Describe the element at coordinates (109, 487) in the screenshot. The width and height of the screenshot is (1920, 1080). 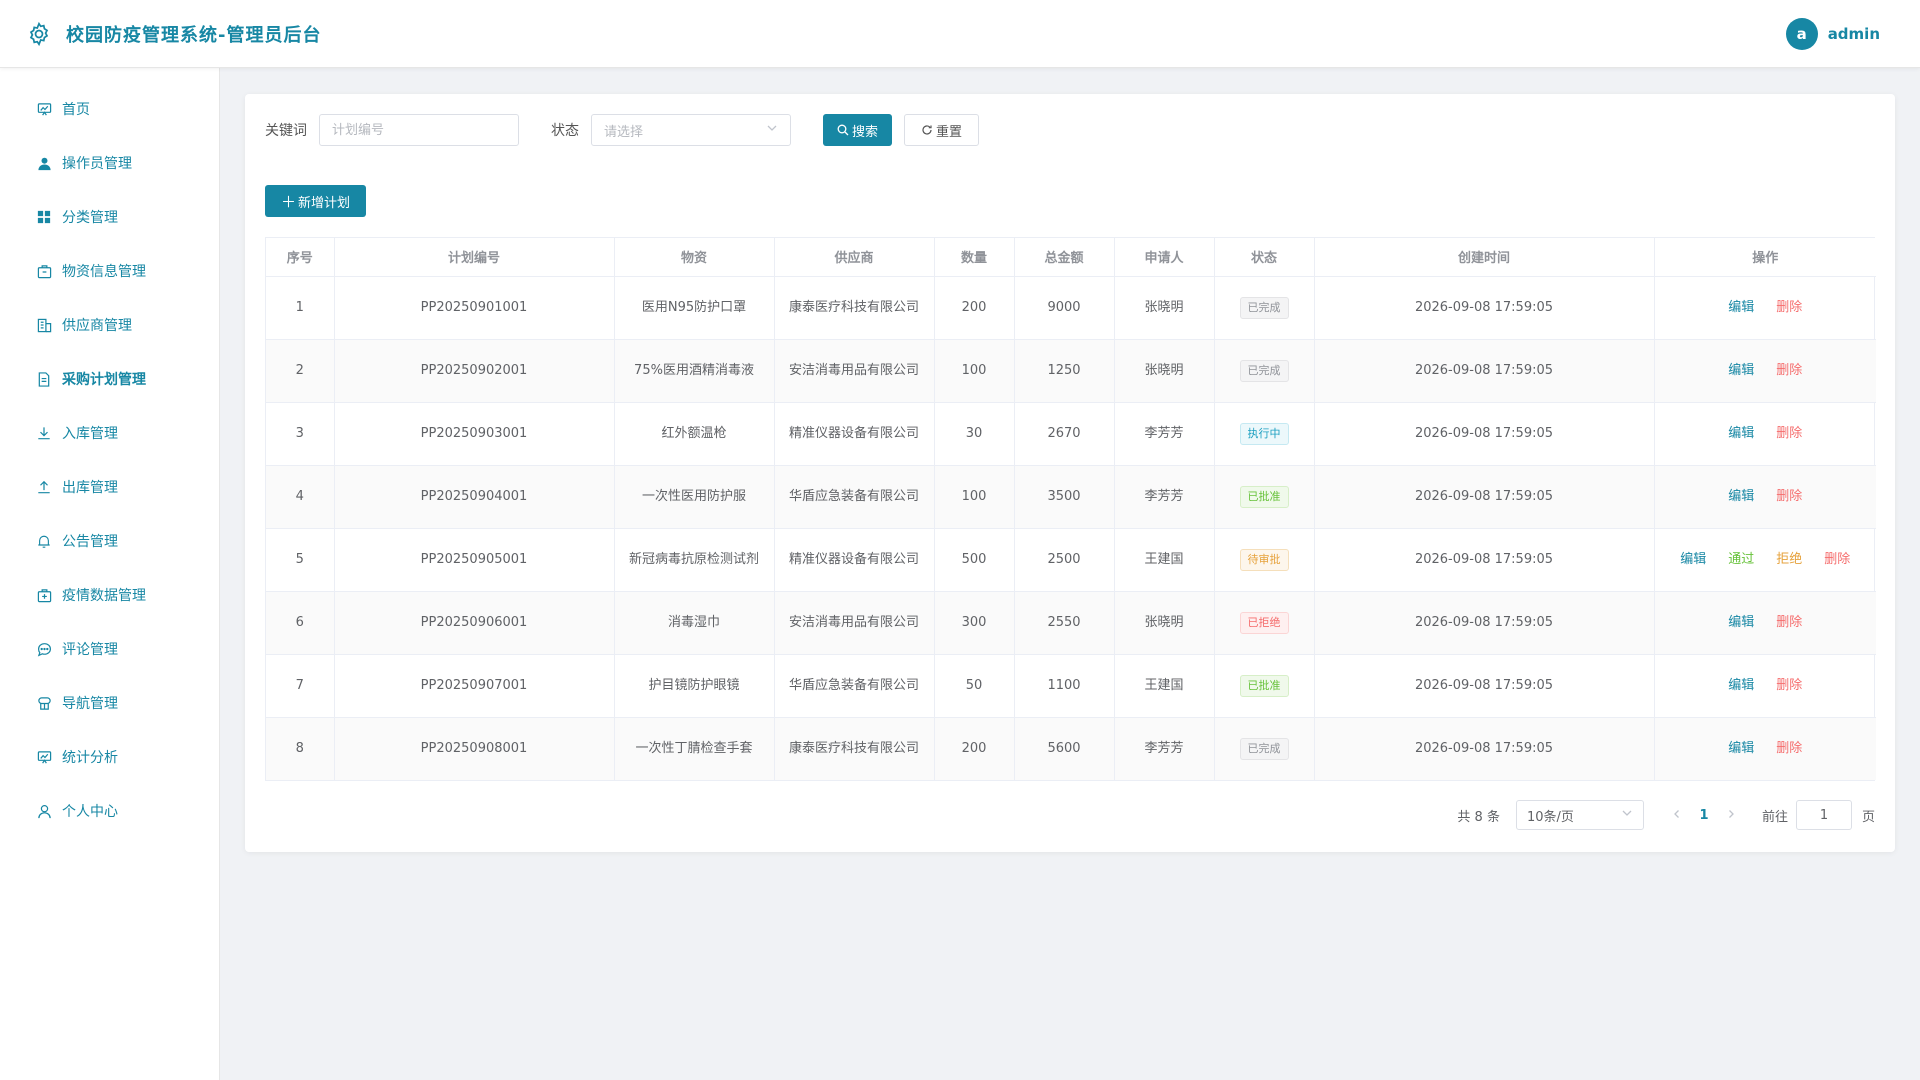
I see `sidebar-item-7: 出库管理` at that location.